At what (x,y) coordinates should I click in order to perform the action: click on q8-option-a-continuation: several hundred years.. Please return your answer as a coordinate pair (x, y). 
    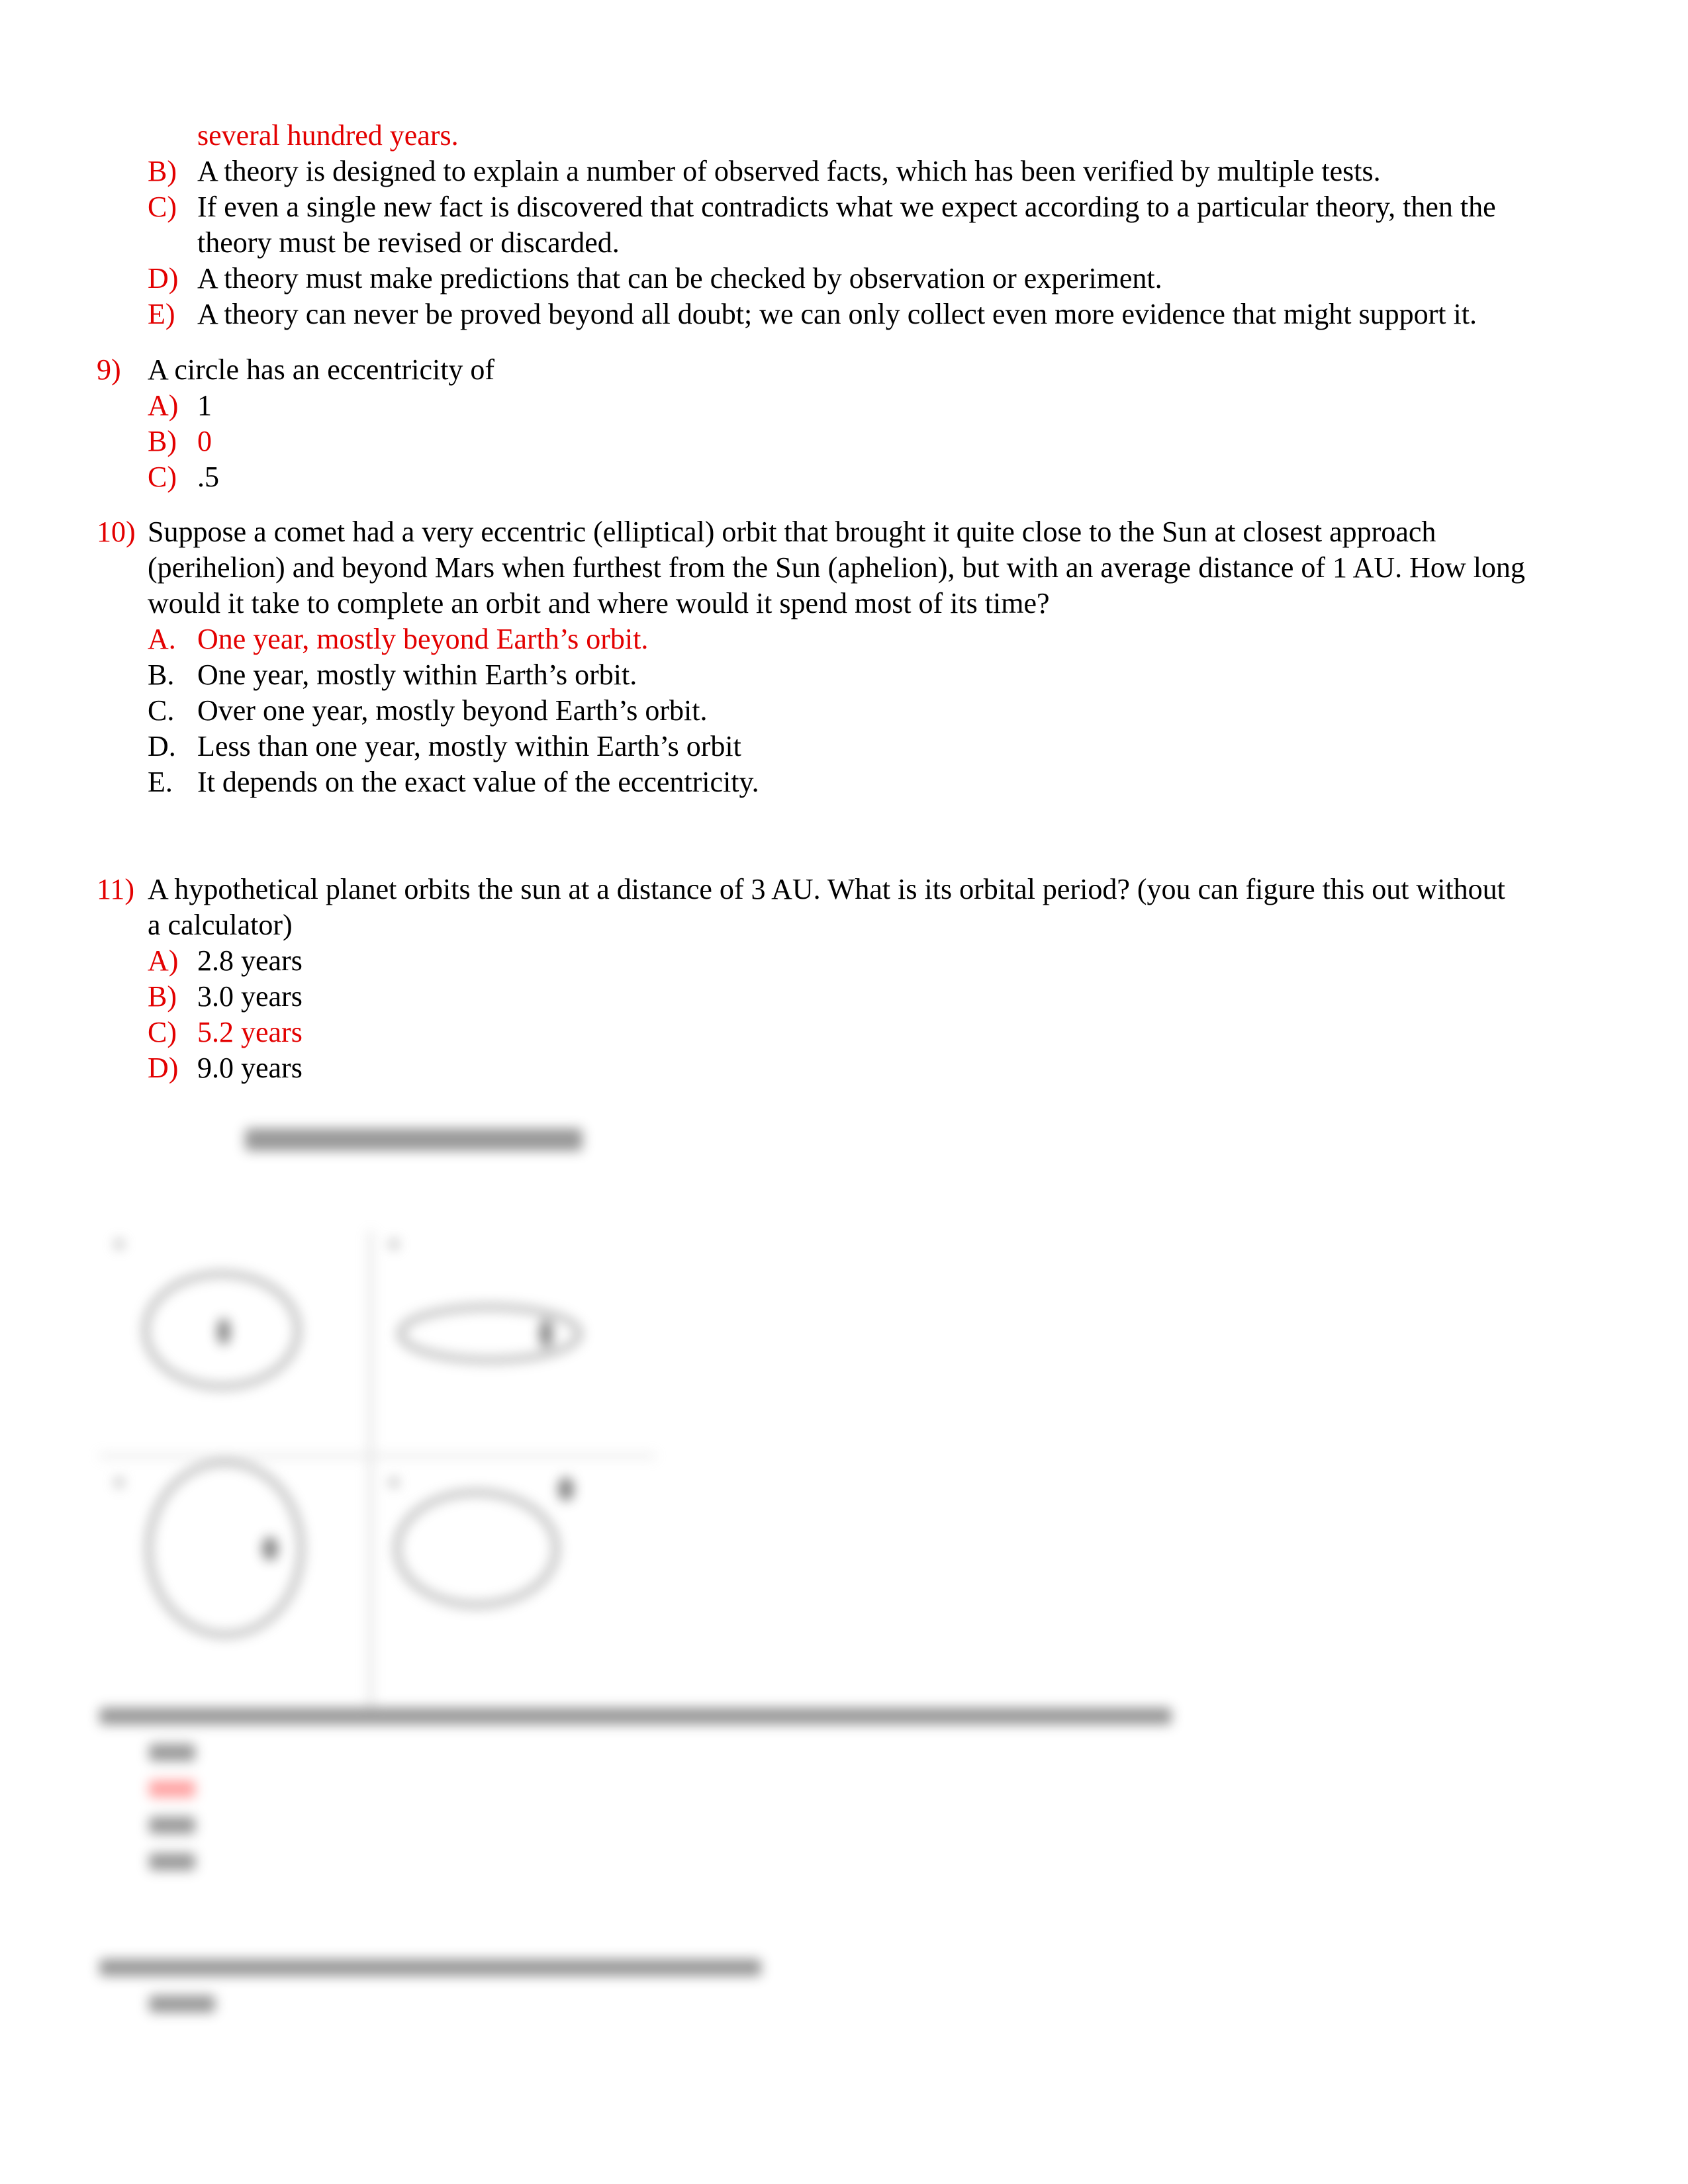
    Looking at the image, I should click on (328, 135).